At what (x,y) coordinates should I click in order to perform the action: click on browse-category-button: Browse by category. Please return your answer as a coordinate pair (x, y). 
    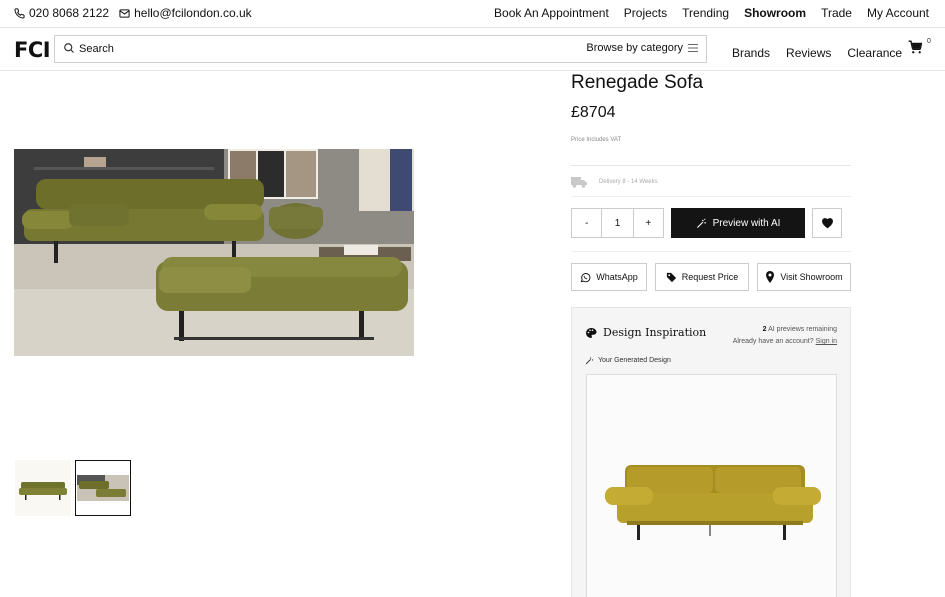
    Looking at the image, I should click on (642, 48).